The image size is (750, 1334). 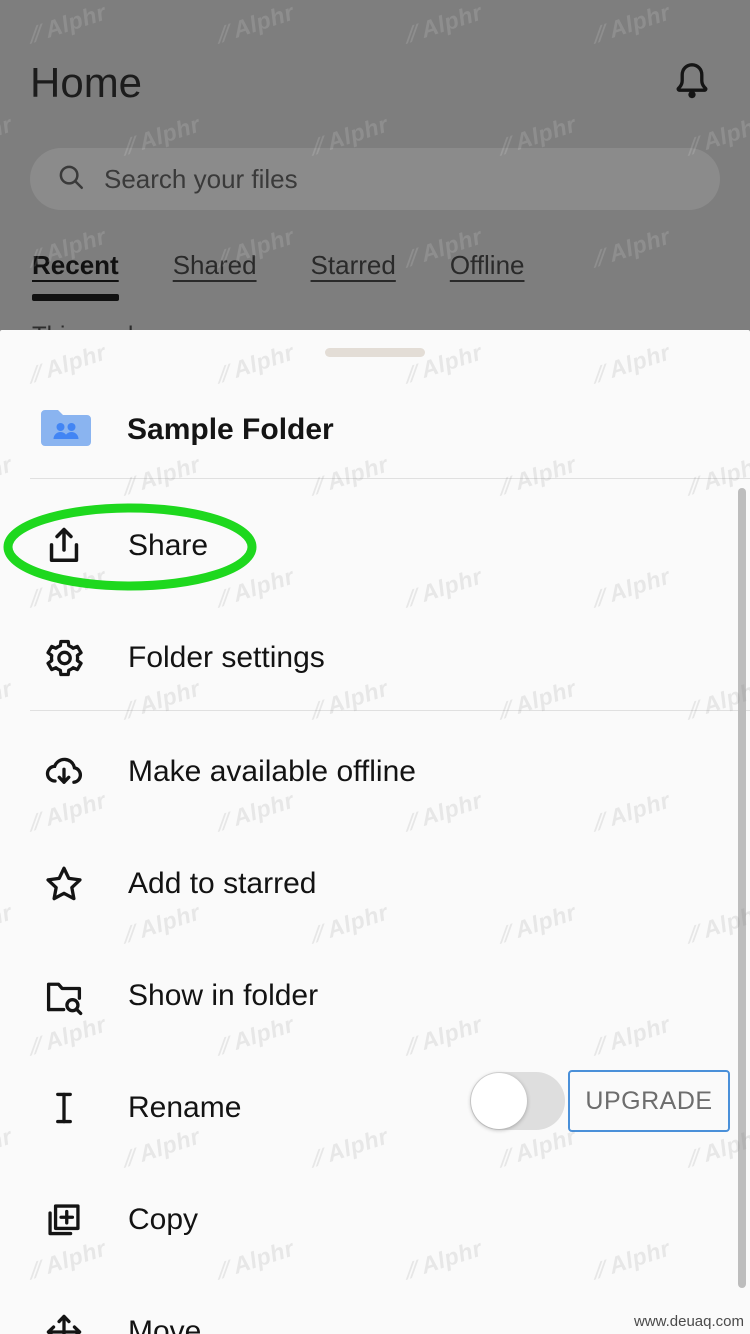 What do you see at coordinates (201, 178) in the screenshot?
I see `search-placeholder: Search your files` at bounding box center [201, 178].